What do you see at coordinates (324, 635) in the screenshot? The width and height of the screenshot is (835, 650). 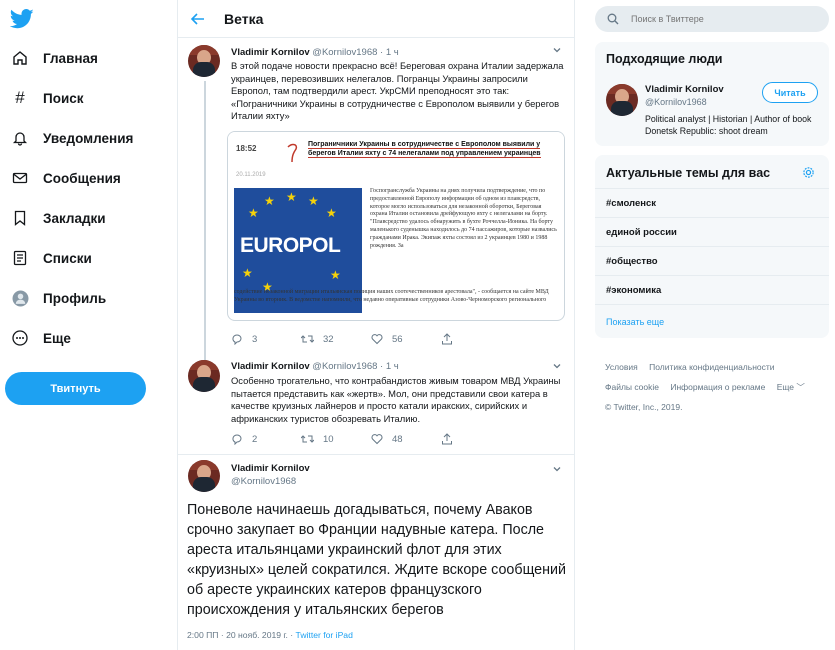 I see `tweet-source-link: Twitter for iPad` at bounding box center [324, 635].